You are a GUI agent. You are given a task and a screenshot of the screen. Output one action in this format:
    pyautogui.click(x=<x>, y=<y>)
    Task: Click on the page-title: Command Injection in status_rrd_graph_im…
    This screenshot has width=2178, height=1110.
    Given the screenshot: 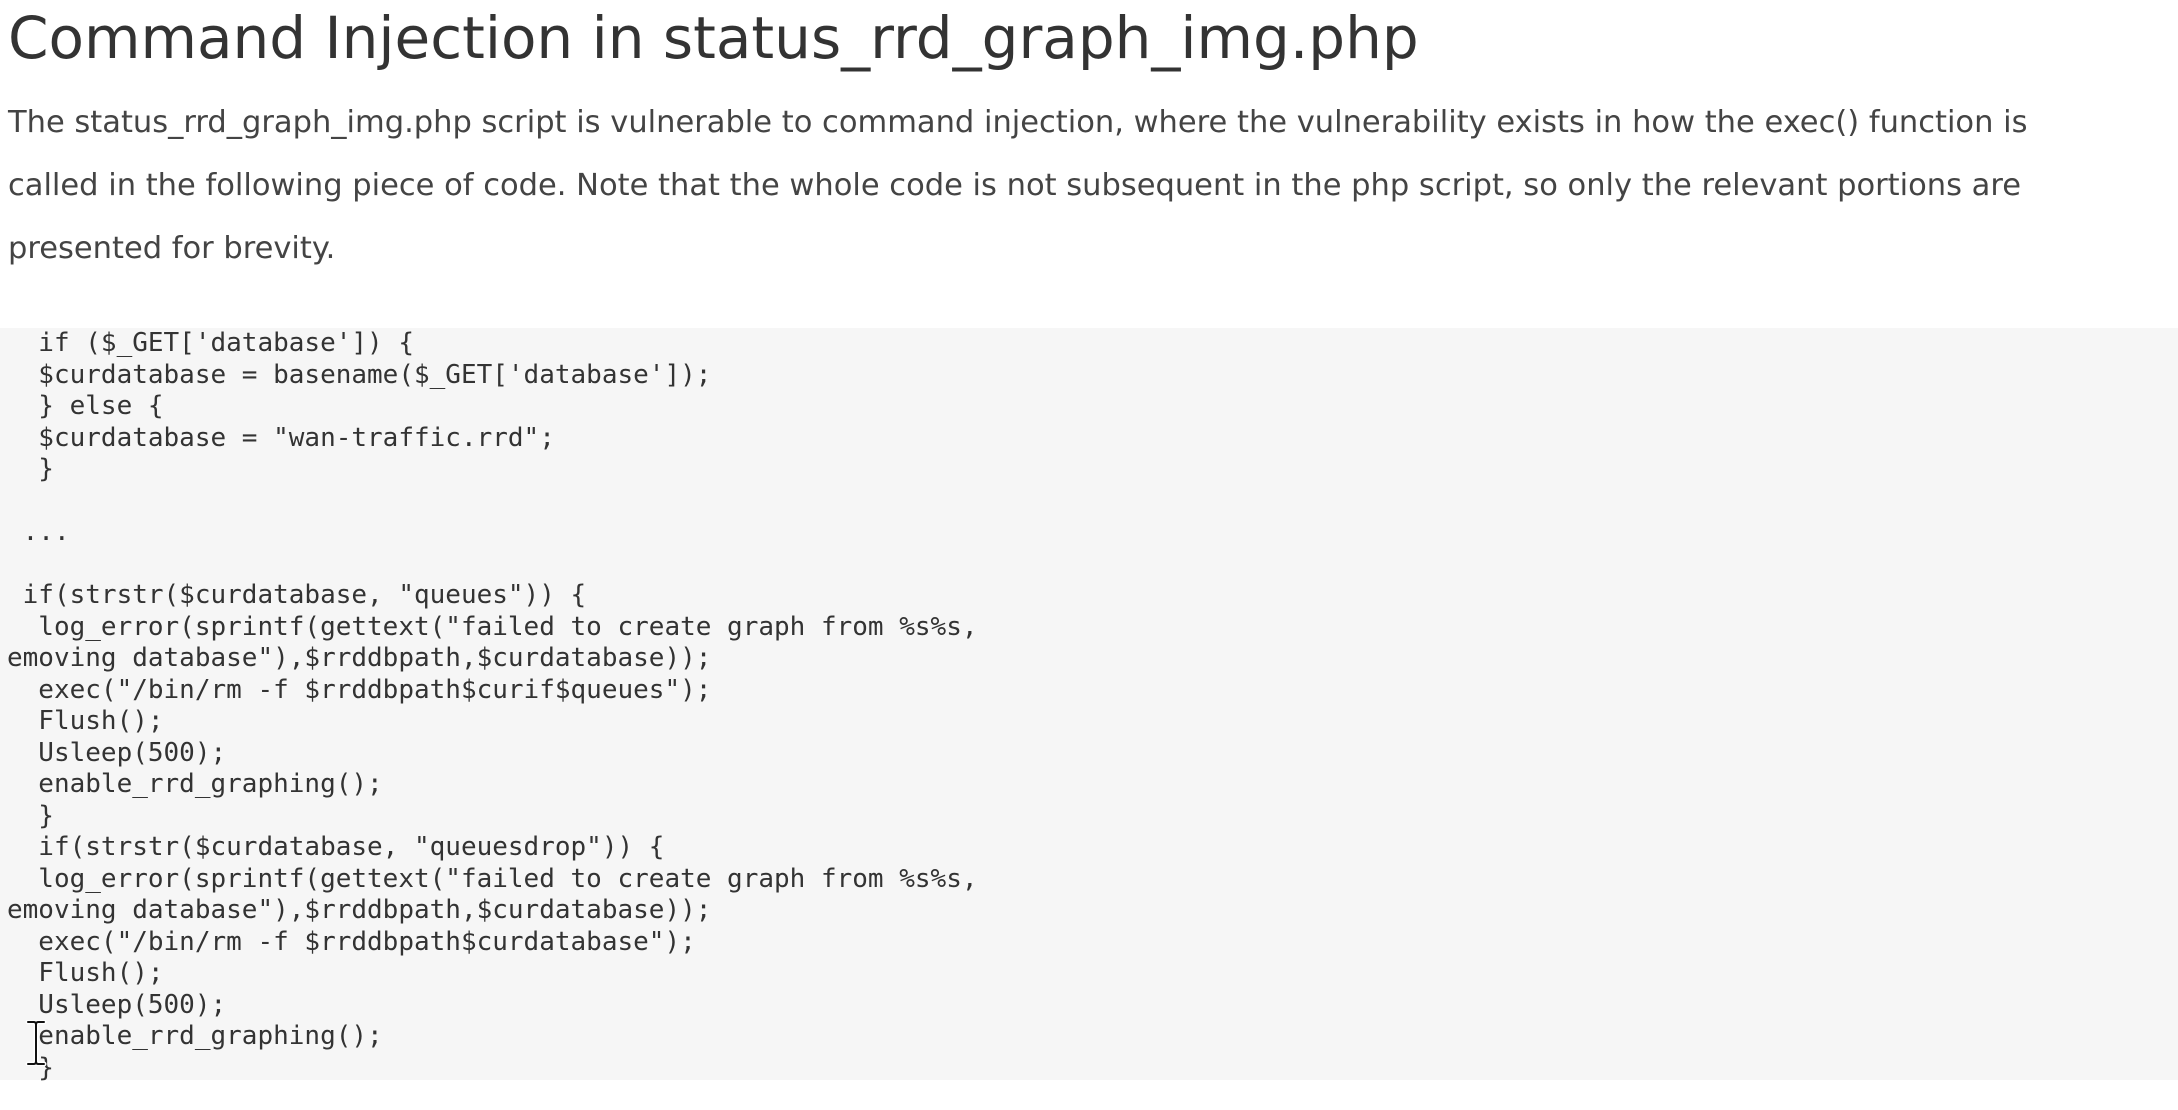 What is the action you would take?
    pyautogui.click(x=713, y=38)
    